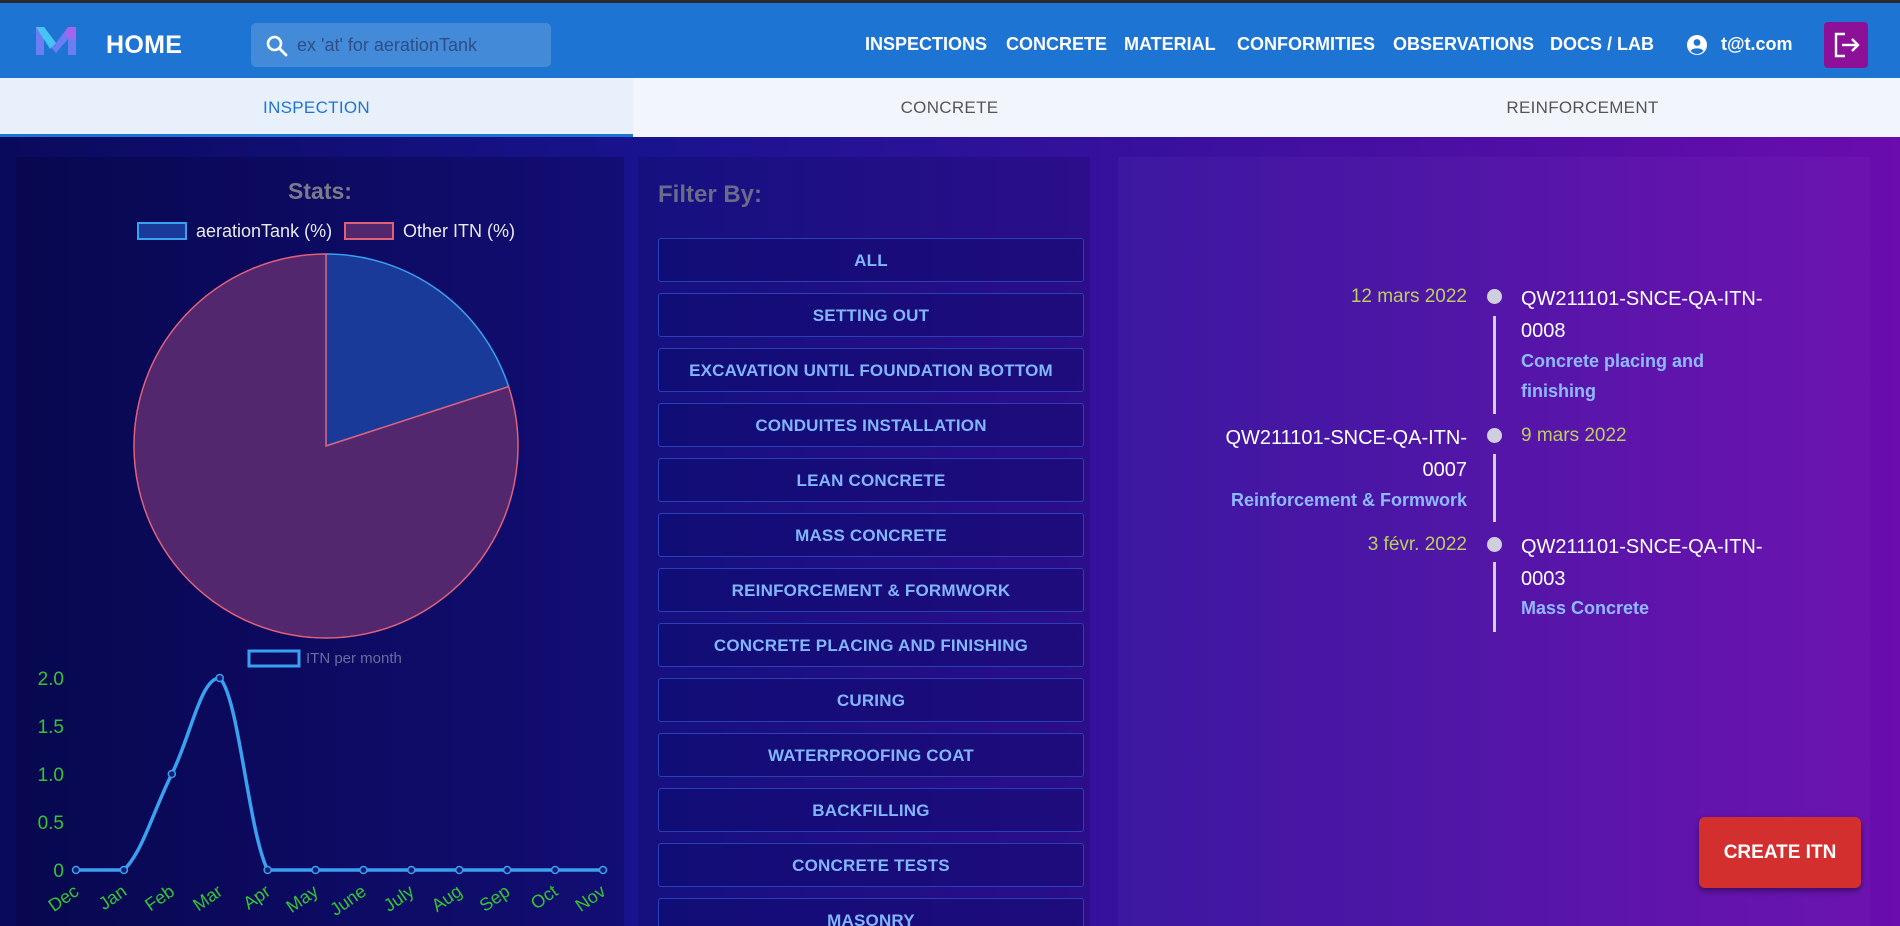 The image size is (1900, 926). I want to click on tab-concrete: CONCRETE, so click(949, 107).